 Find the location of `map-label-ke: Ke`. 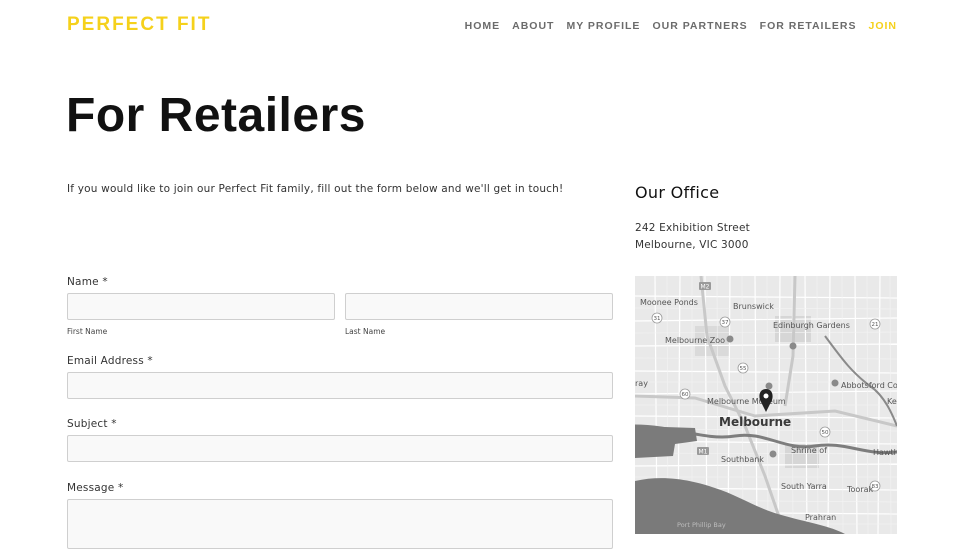

map-label-ke: Ke is located at coordinates (892, 401).